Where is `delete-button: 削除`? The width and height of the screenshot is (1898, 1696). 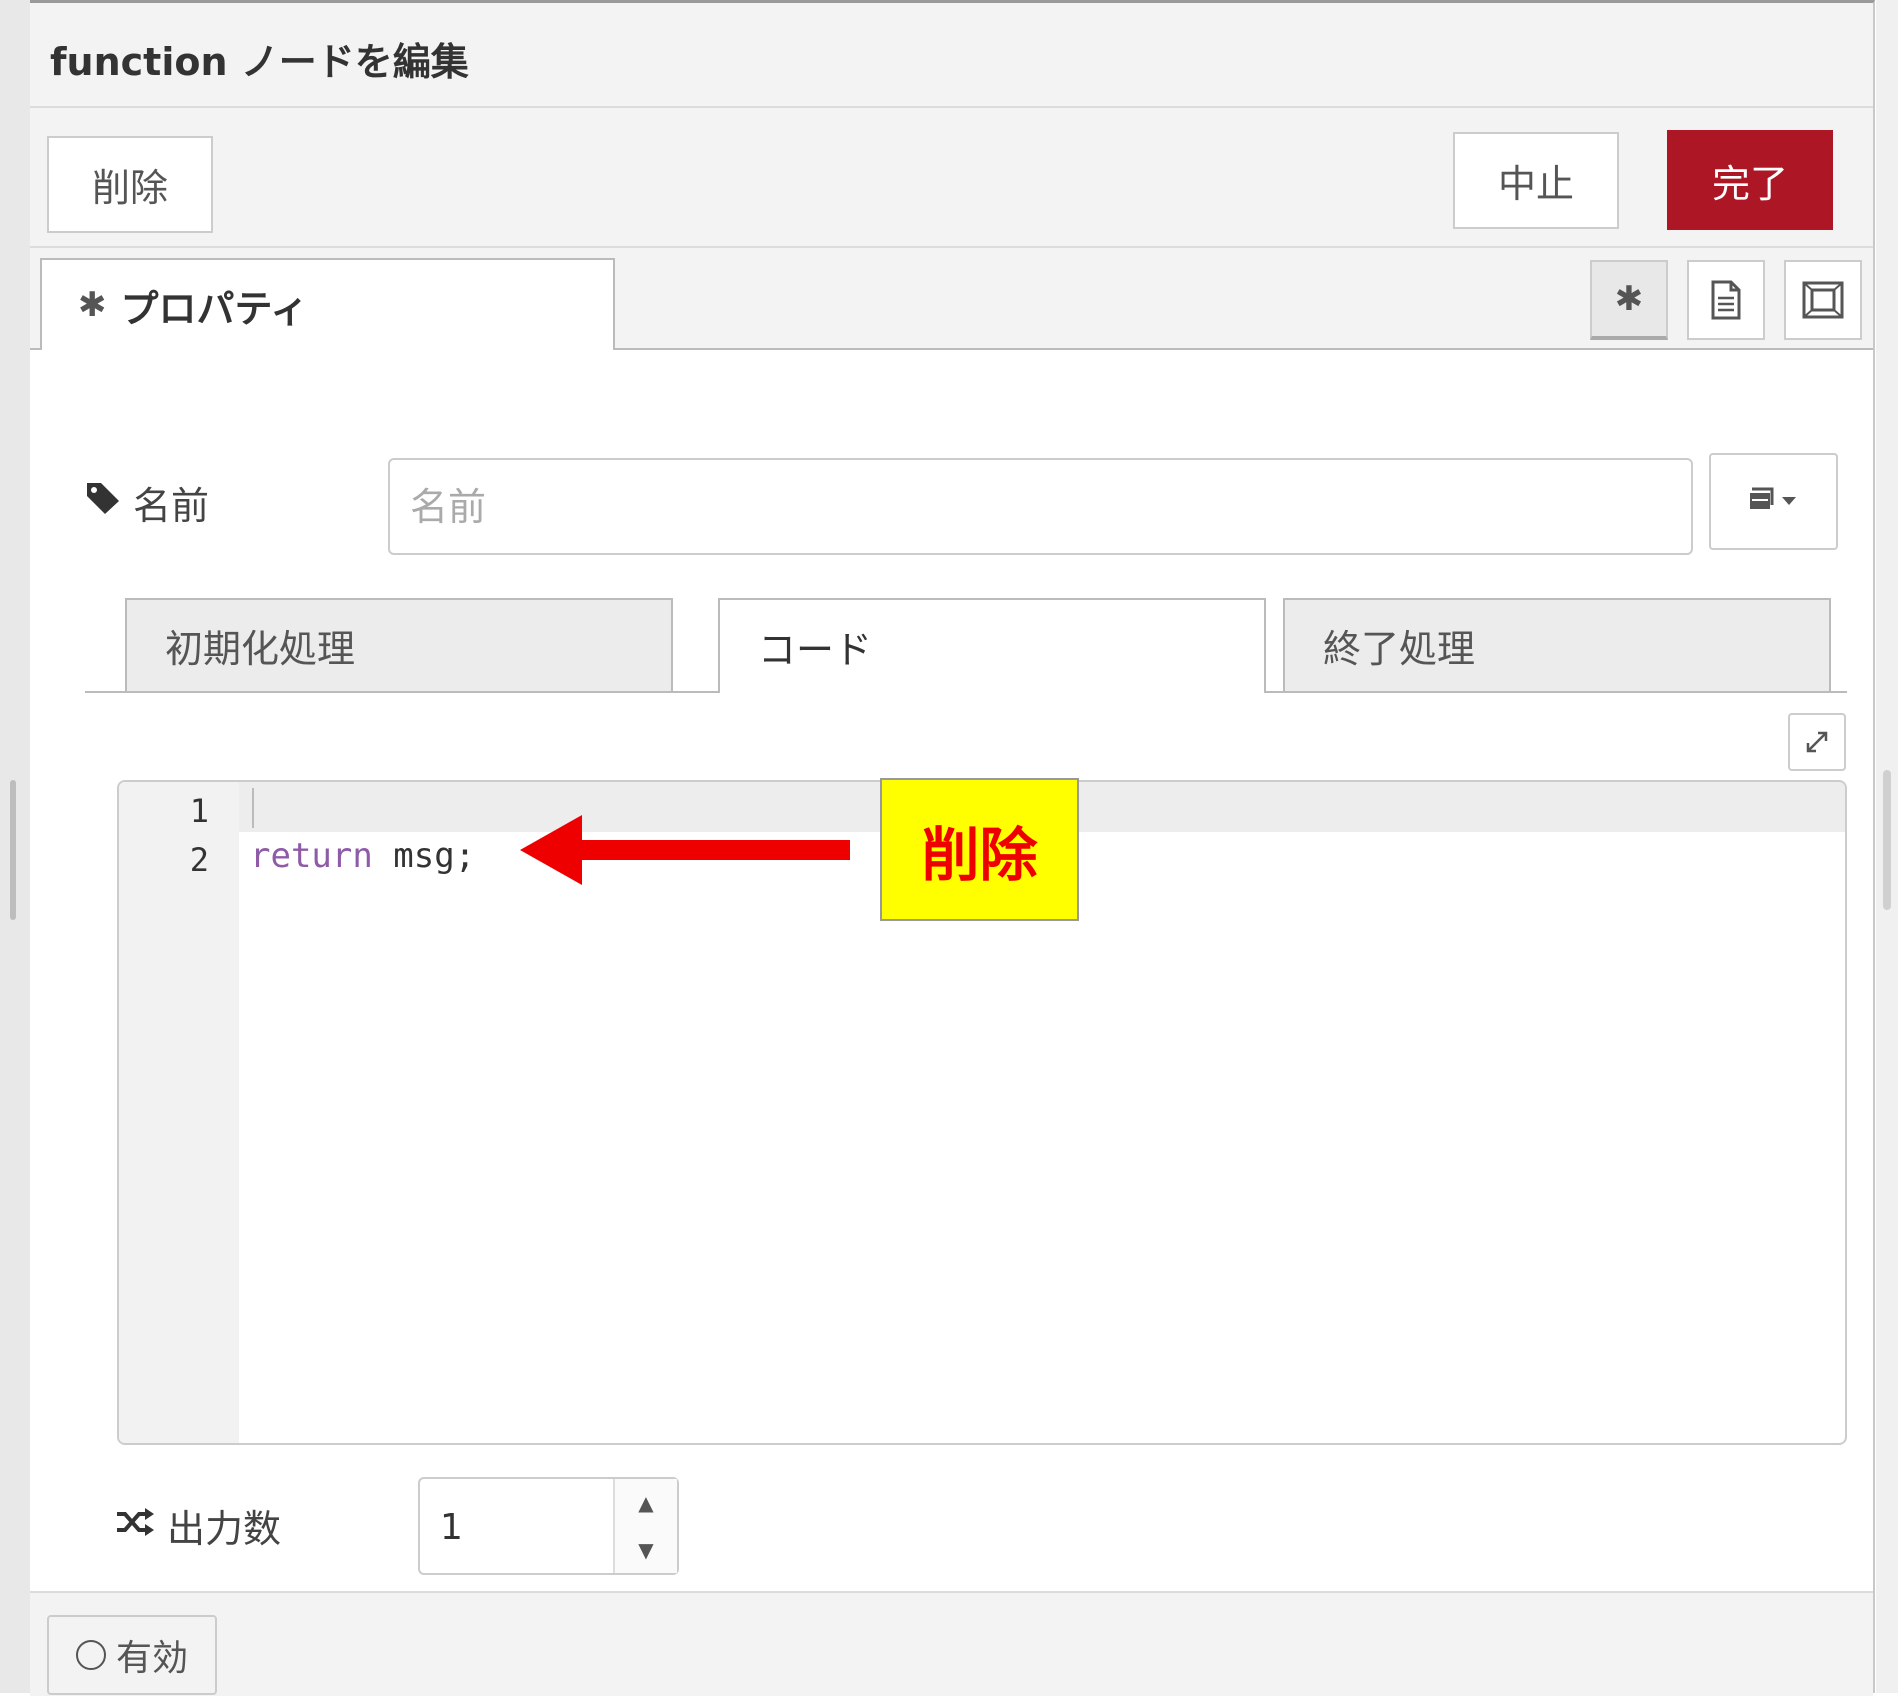
delete-button: 削除 is located at coordinates (130, 184).